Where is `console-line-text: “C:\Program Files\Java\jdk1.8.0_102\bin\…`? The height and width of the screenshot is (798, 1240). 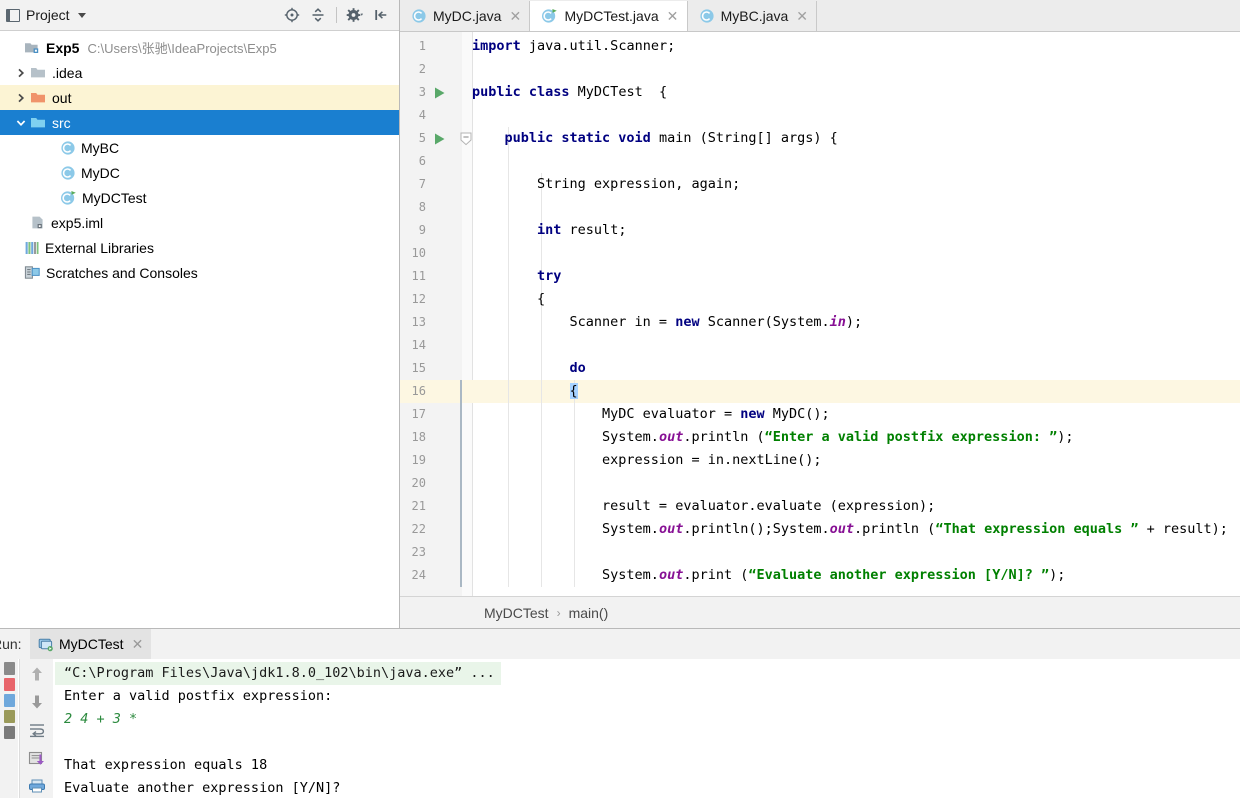 console-line-text: “C:\Program Files\Java\jdk1.8.0_102\bin\… is located at coordinates (278, 673).